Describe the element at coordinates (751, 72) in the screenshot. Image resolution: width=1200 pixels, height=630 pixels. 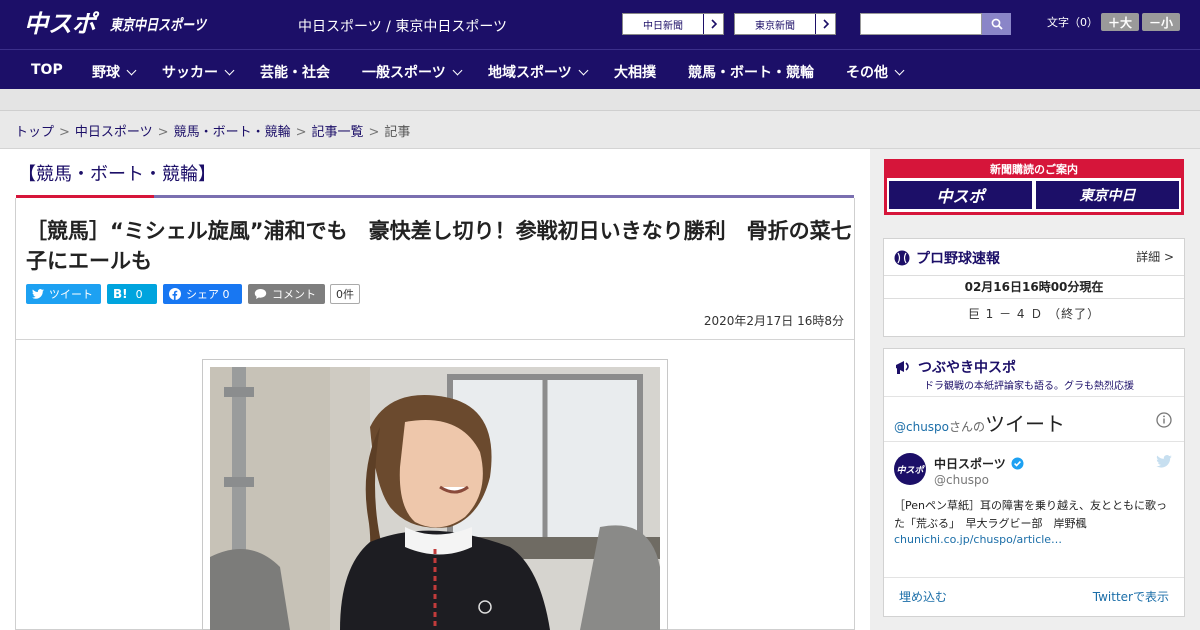
I see `nav-item-racing: 競馬・ボート・競輪` at that location.